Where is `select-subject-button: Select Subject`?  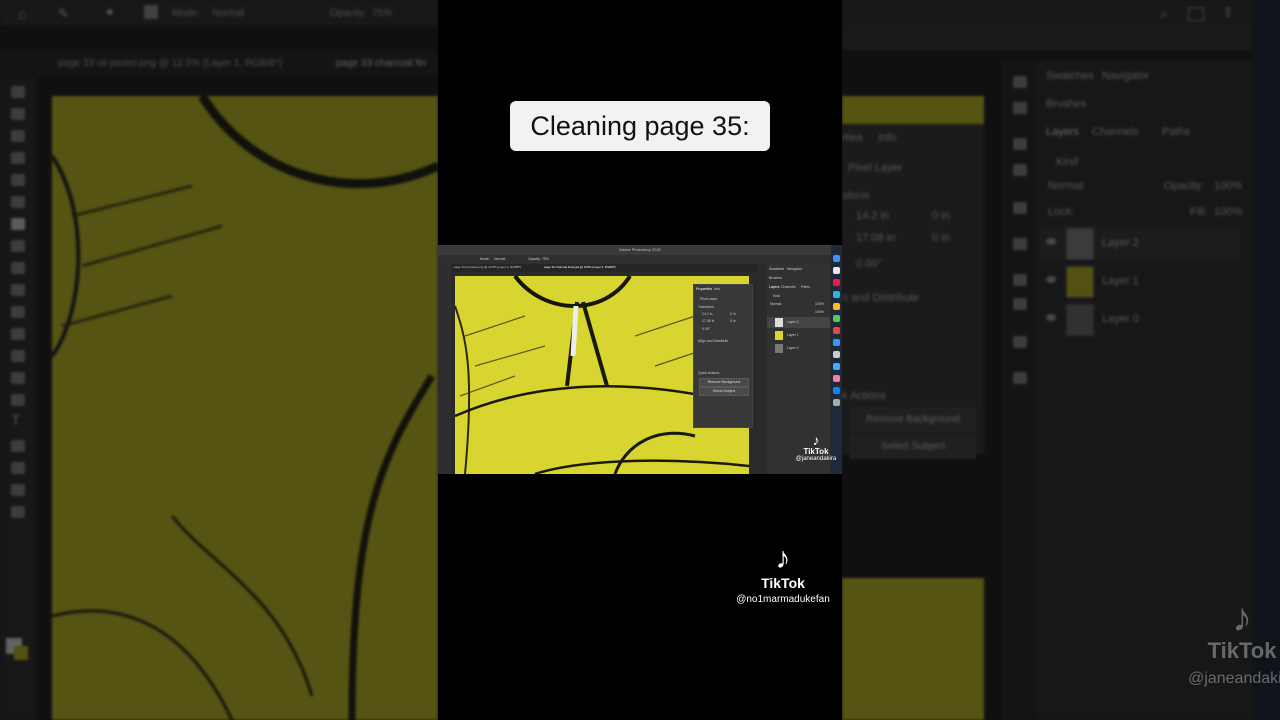 select-subject-button: Select Subject is located at coordinates (724, 391).